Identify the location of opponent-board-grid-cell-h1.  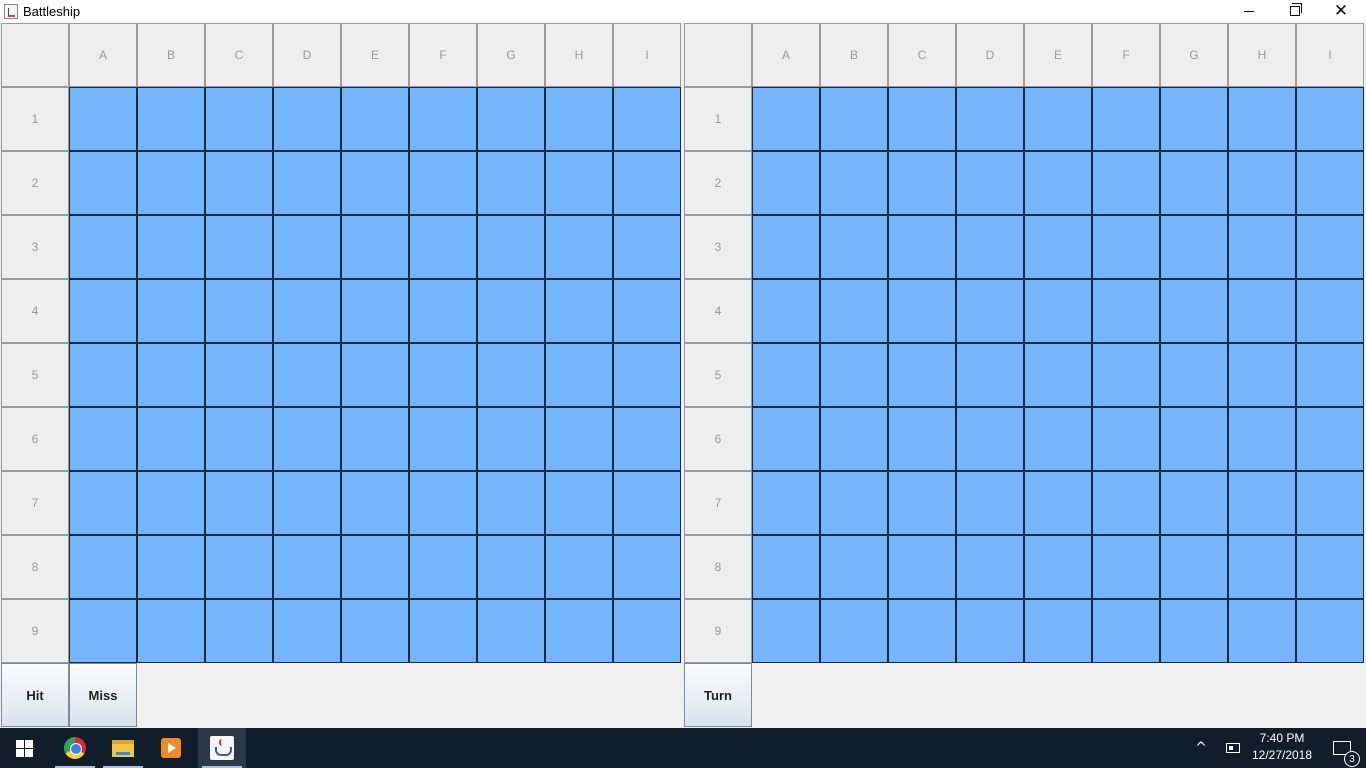
(1262, 119).